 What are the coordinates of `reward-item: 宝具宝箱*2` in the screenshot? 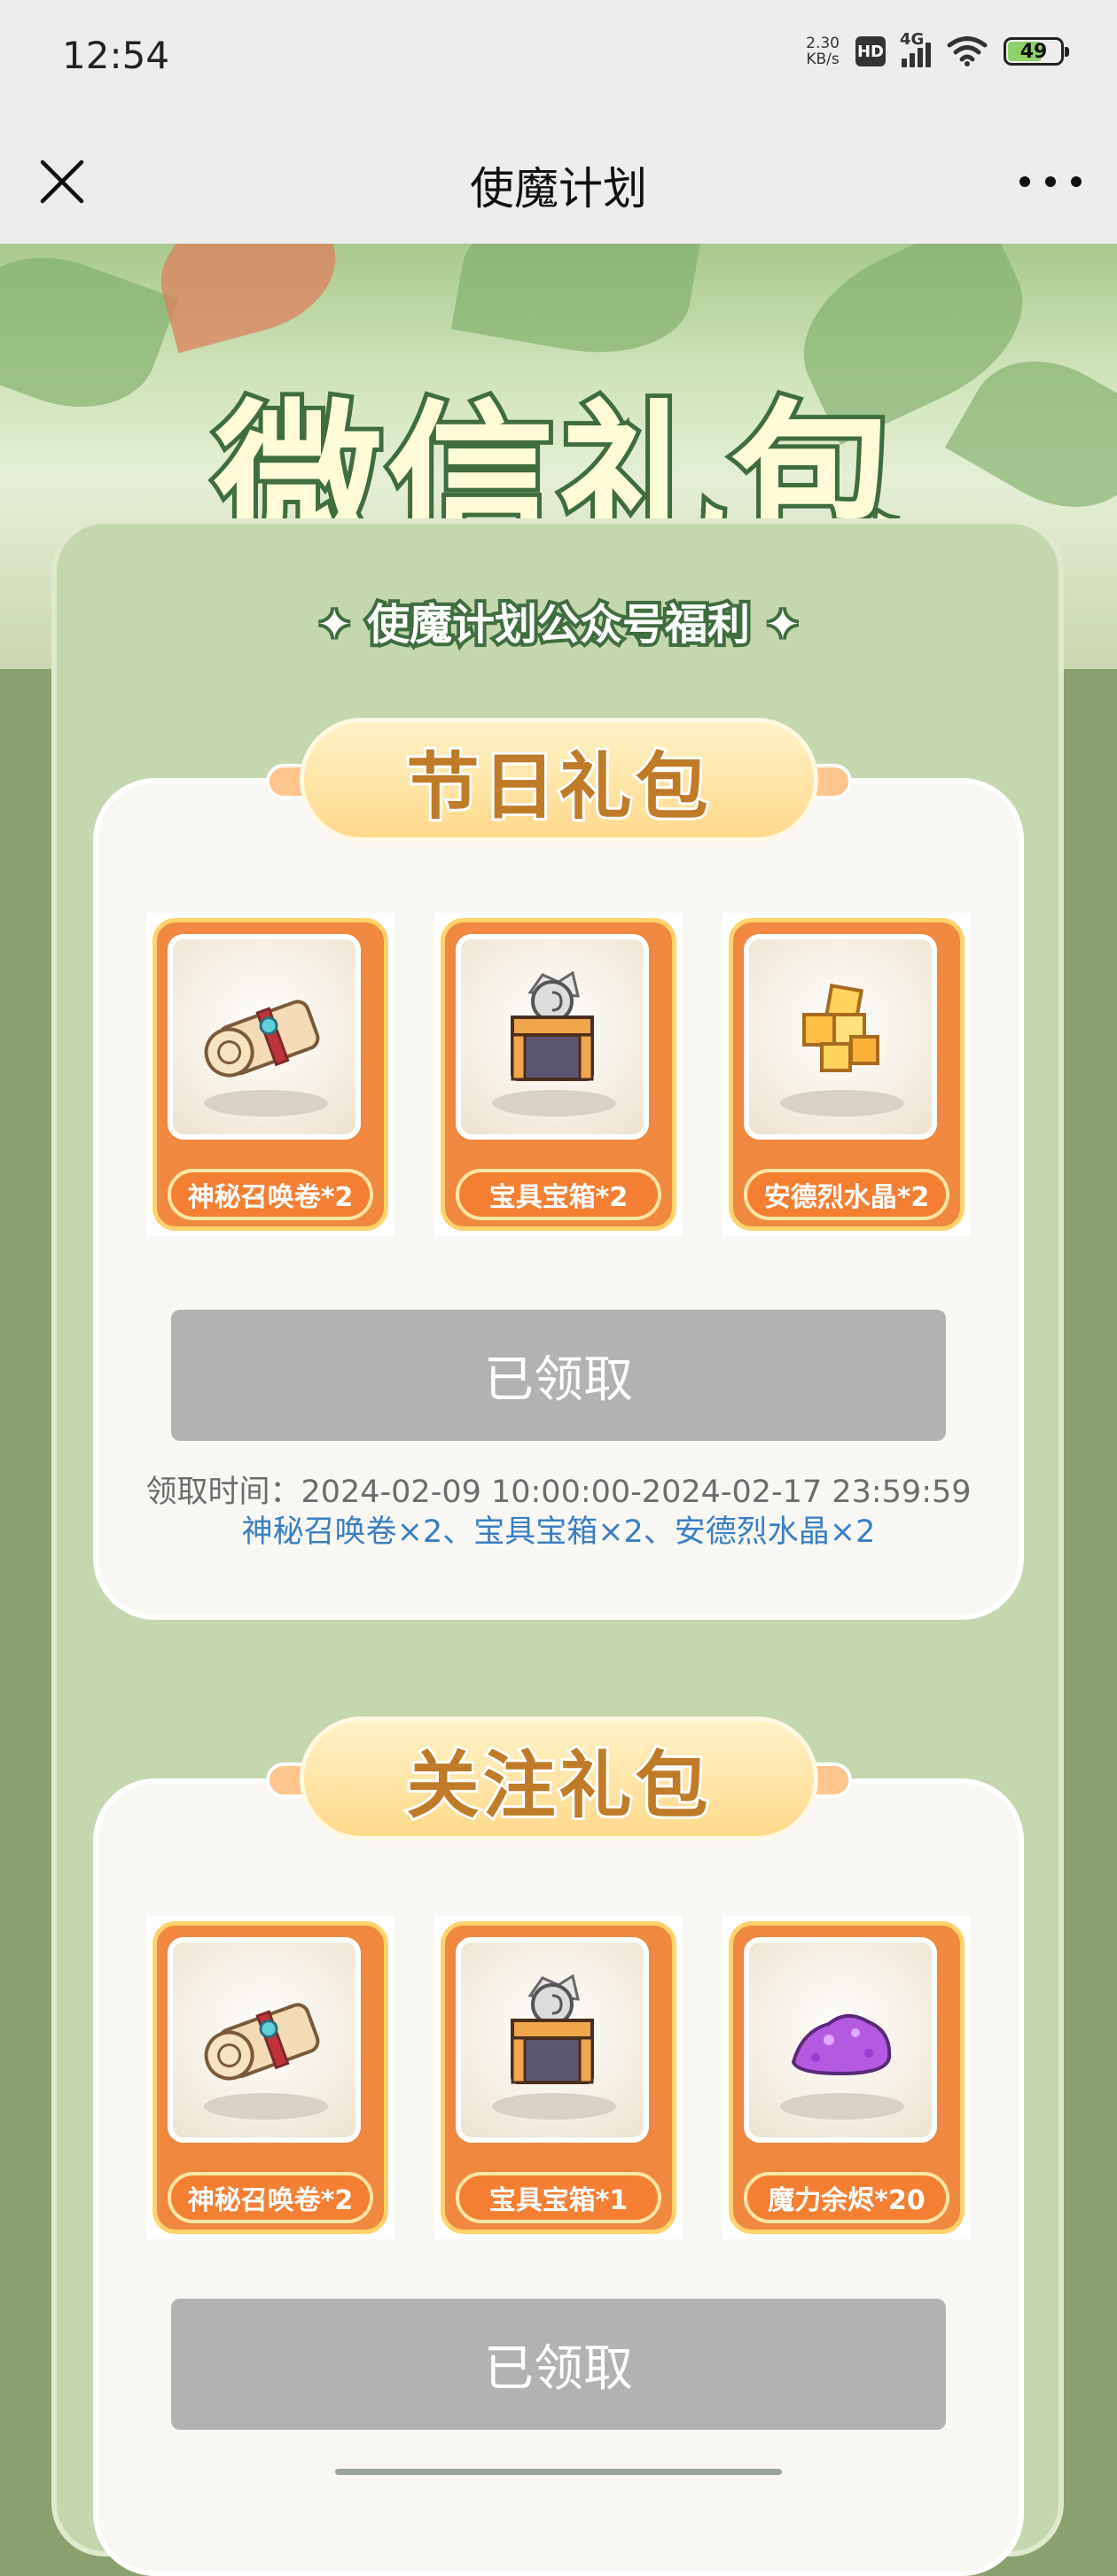 It's located at (558, 1074).